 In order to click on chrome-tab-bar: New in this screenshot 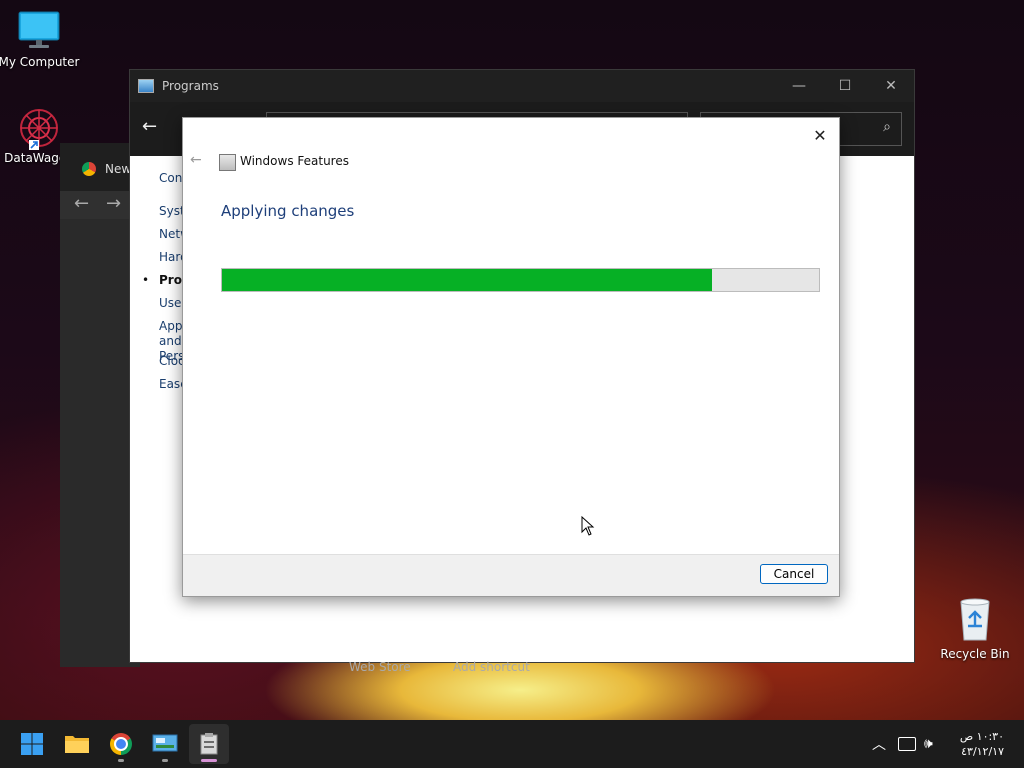, I will do `click(100, 167)`.